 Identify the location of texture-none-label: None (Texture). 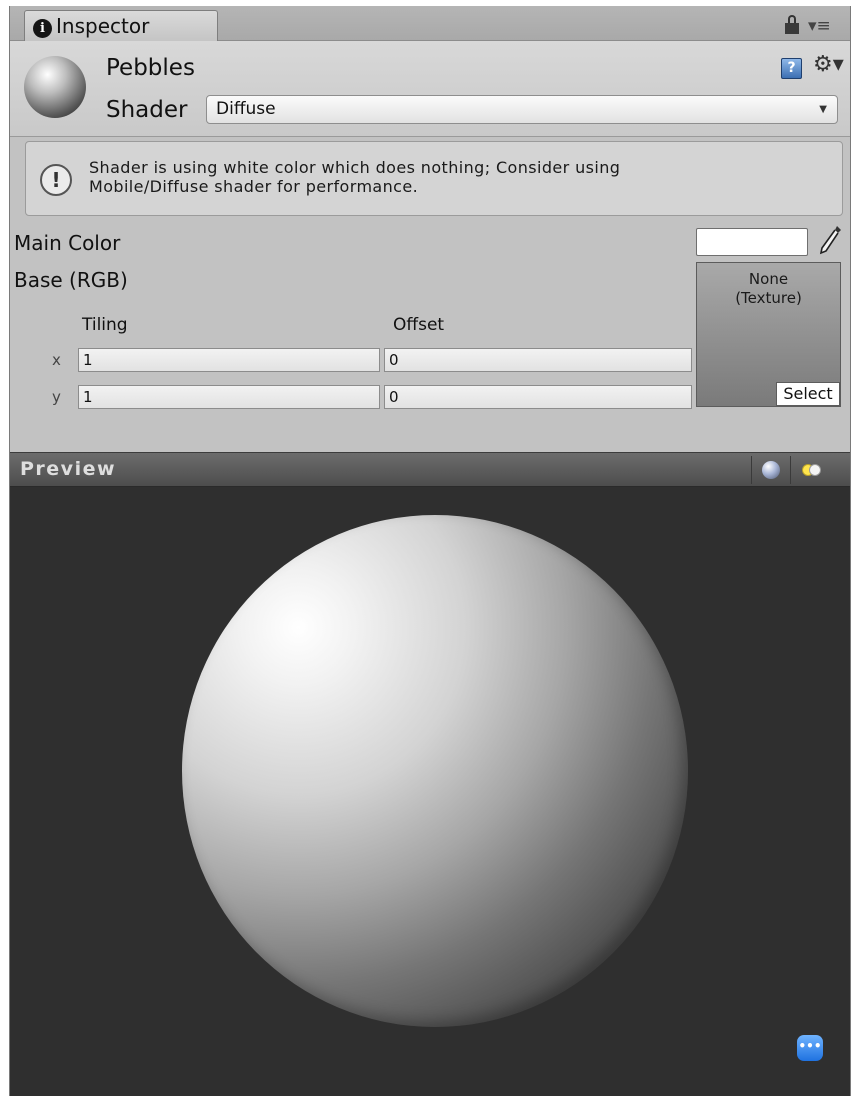
(768, 289).